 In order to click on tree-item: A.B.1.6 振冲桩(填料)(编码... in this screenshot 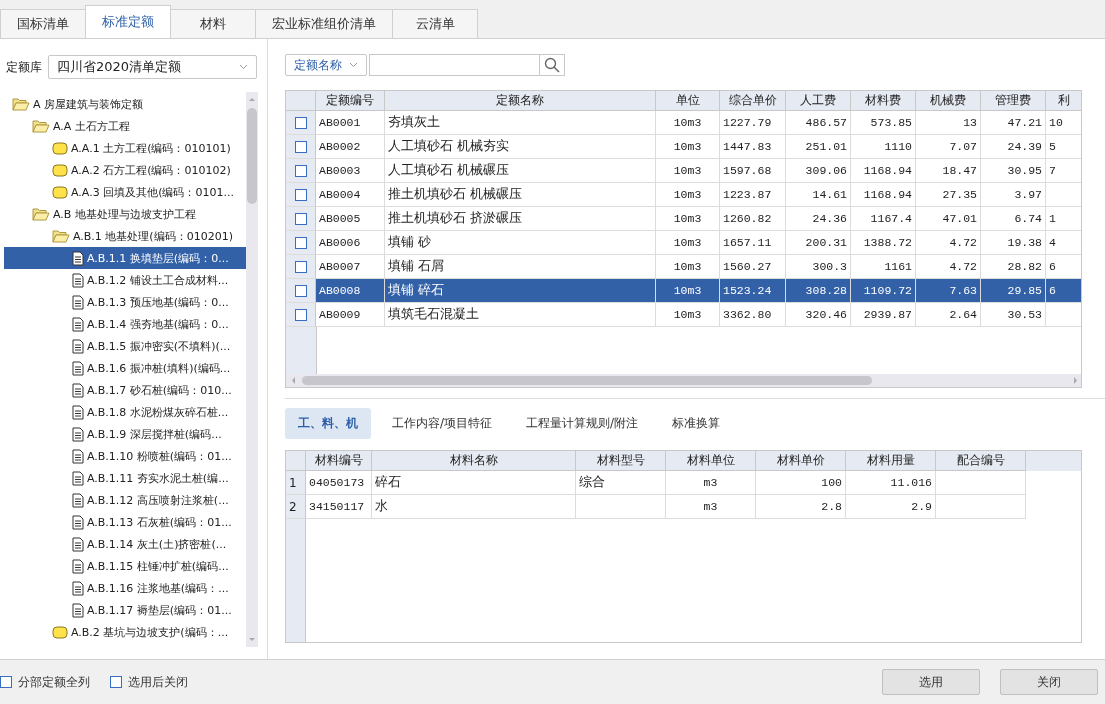, I will do `click(125, 368)`.